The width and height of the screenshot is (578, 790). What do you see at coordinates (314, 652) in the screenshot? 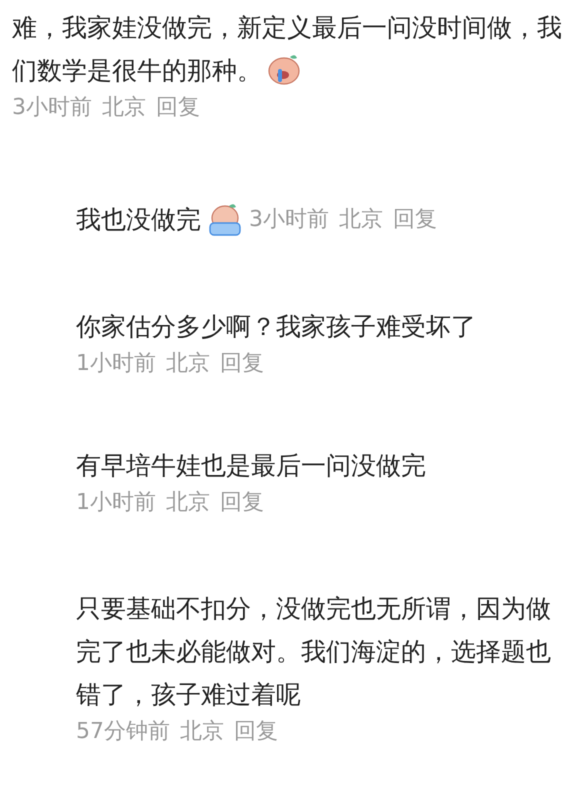
I see `reply-text: 只要基础不扣分，没做完也无所谓，因为做完了也未必能做对。我们海淀的，选择题也错了，孩子难过着呢` at bounding box center [314, 652].